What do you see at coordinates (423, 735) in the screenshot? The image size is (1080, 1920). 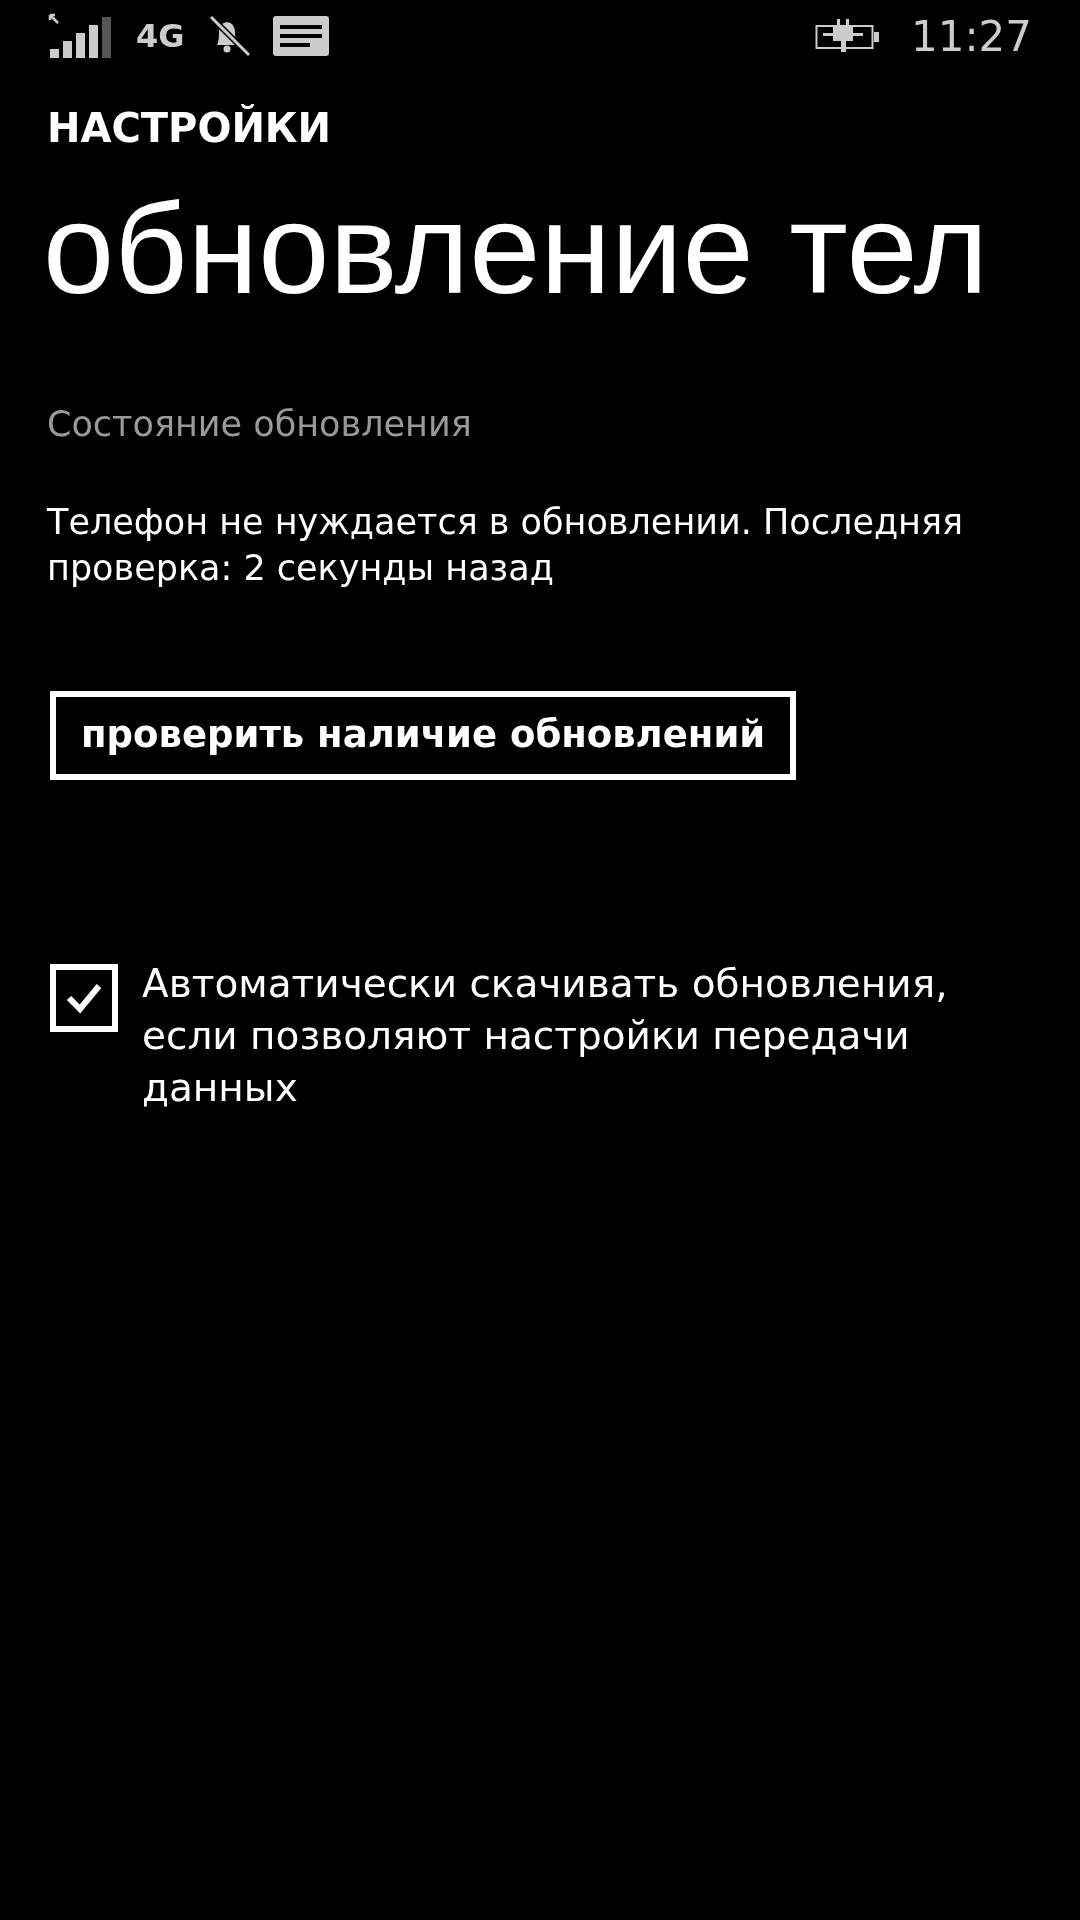 I see `check-updates-button: проверить наличие обновлений` at bounding box center [423, 735].